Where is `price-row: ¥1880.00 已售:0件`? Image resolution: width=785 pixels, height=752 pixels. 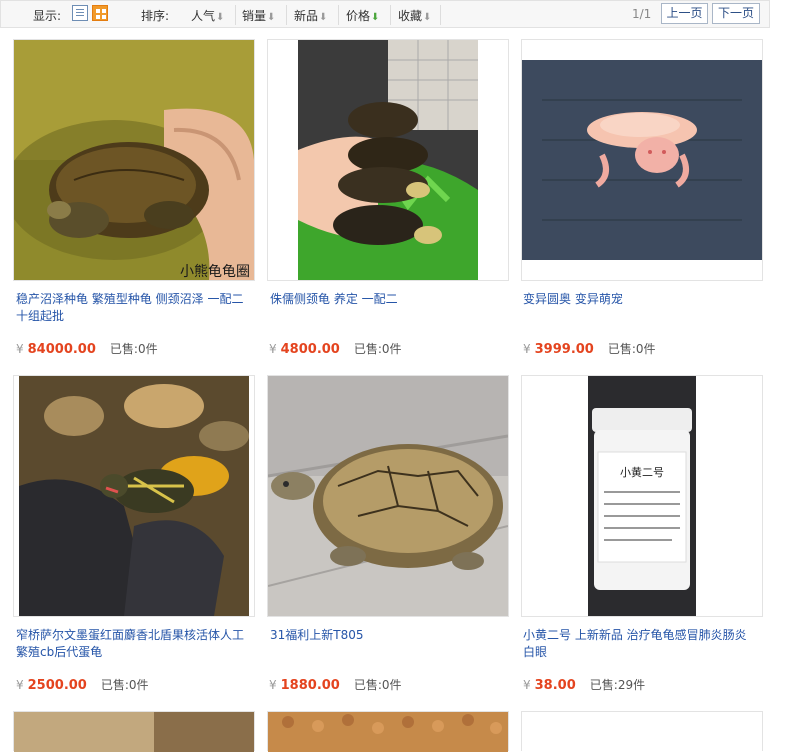
price-row: ¥1880.00 已售:0件 is located at coordinates (335, 684).